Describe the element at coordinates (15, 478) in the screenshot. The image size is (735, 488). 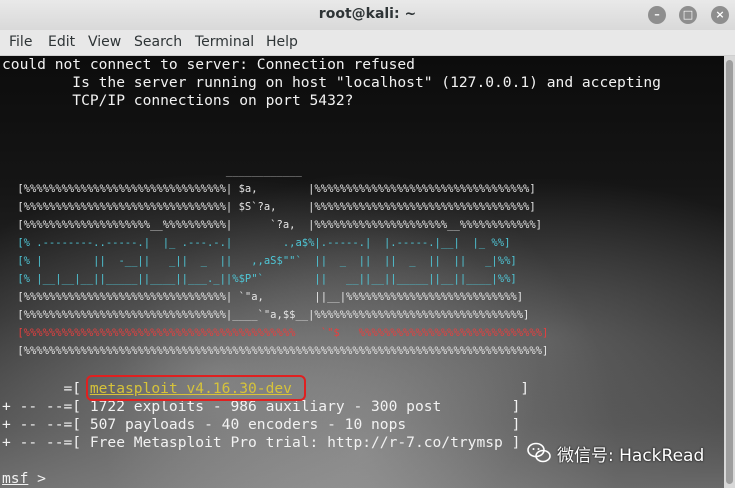
I see `prompt-msf: msf` at that location.